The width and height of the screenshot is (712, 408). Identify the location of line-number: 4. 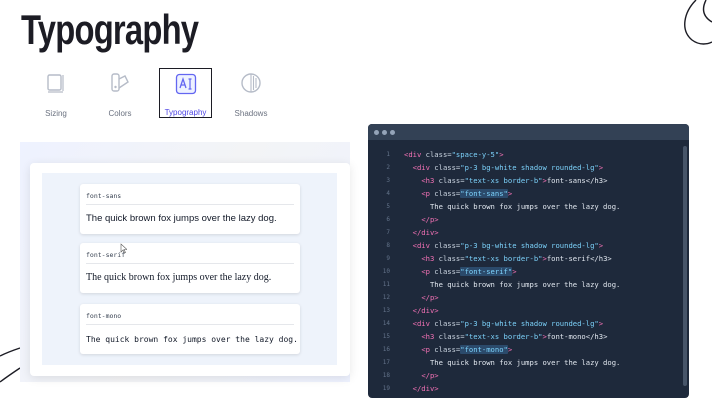
(388, 193).